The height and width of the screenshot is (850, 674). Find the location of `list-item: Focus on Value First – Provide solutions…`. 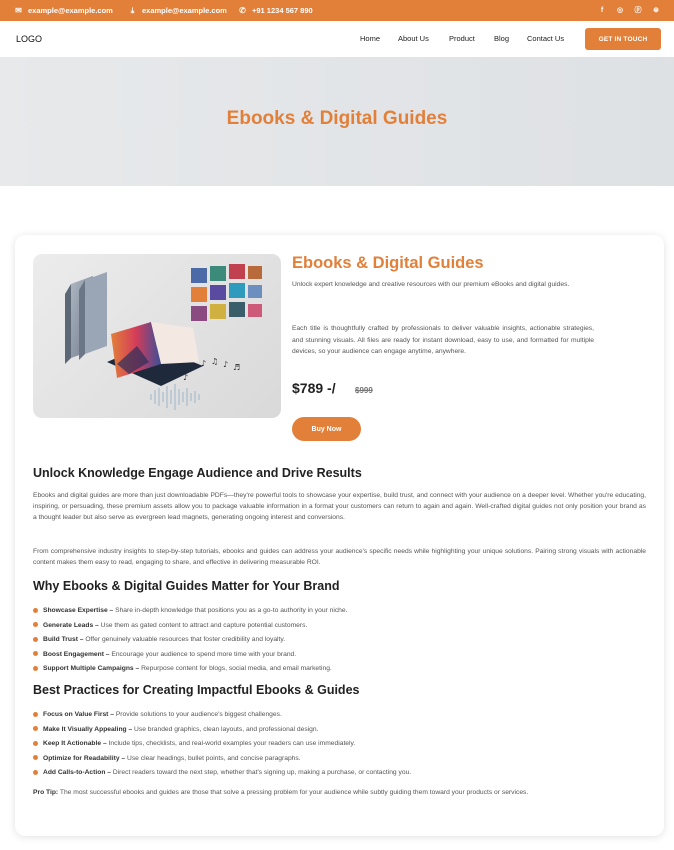

list-item: Focus on Value First – Provide solutions… is located at coordinates (339, 716).